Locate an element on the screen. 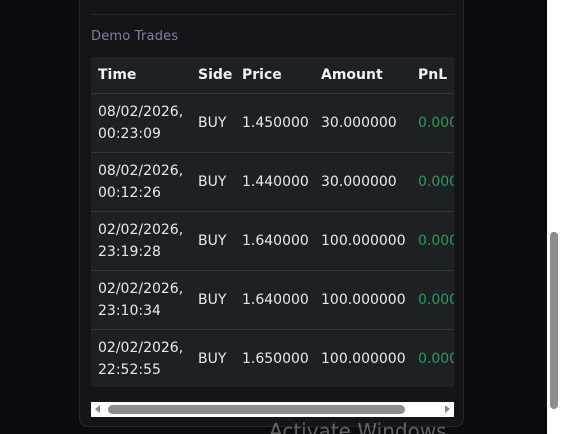  header-side: Side is located at coordinates (213, 75).